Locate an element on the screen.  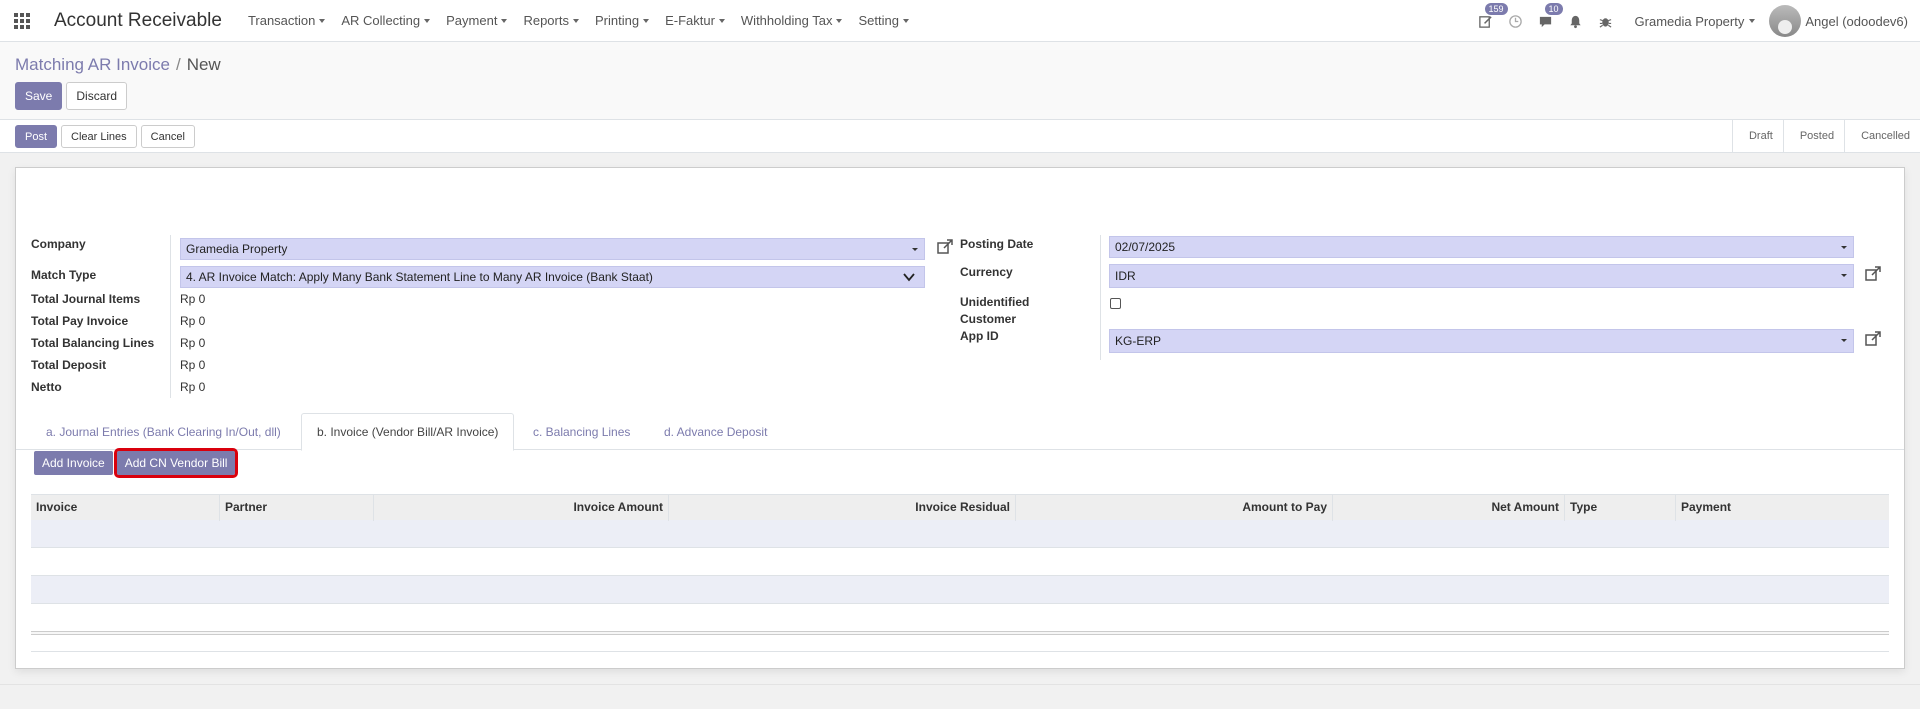
column-header-partner: Partner is located at coordinates (297, 508).